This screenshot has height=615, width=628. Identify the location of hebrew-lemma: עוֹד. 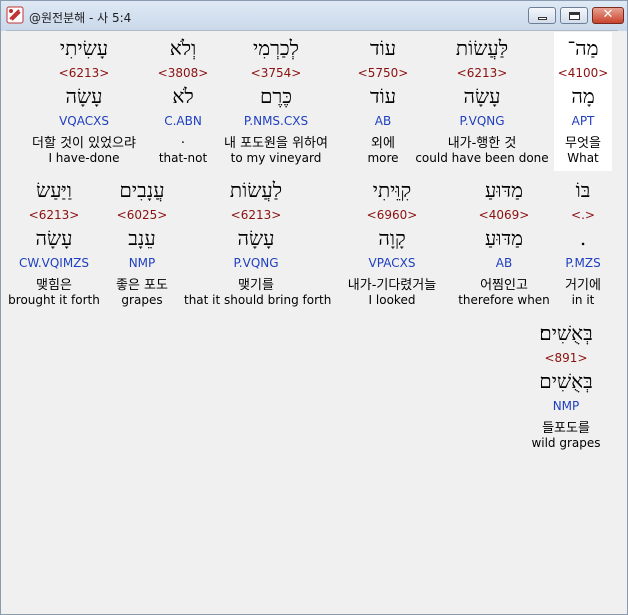
(383, 96).